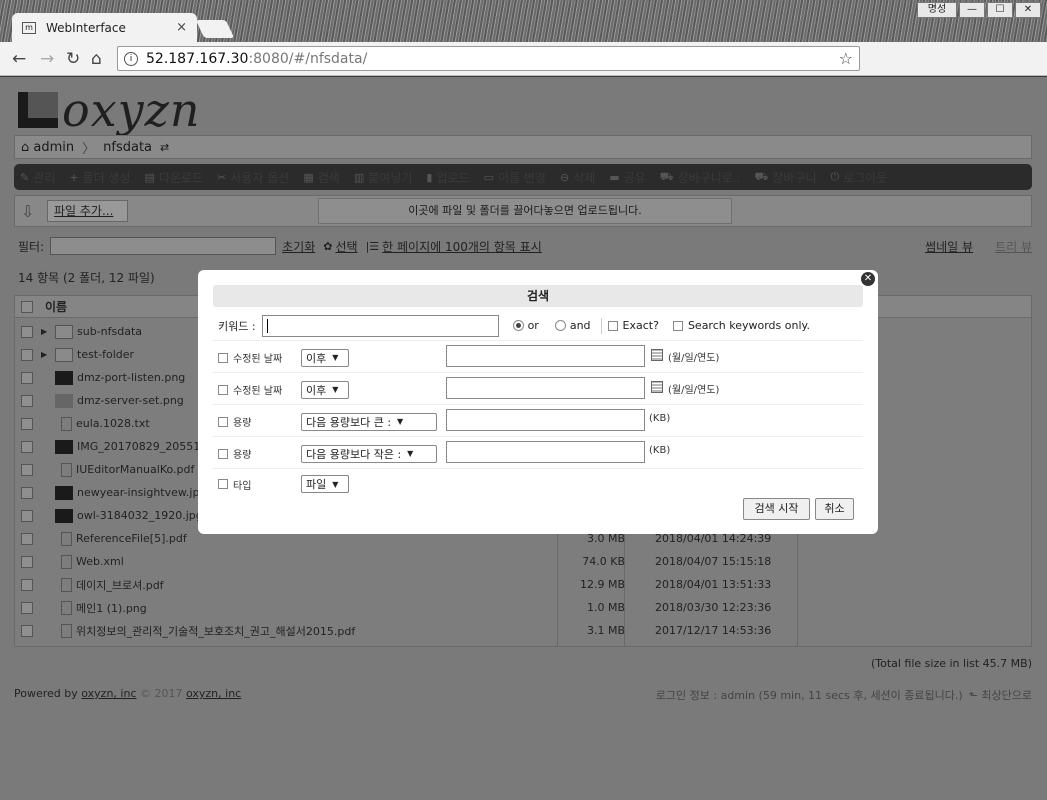 This screenshot has width=1047, height=800. What do you see at coordinates (937, 10) in the screenshot?
I see `profile-button: 명성` at bounding box center [937, 10].